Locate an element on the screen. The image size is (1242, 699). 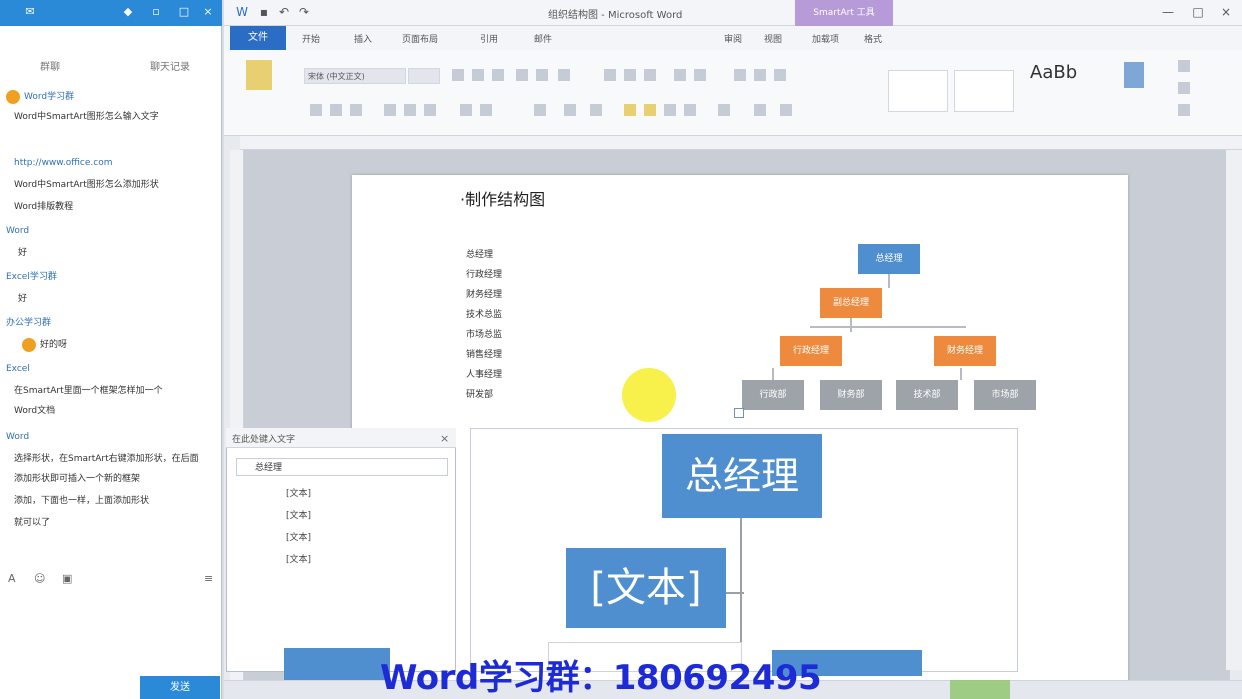
tab-file: 文件 is located at coordinates (258, 38).